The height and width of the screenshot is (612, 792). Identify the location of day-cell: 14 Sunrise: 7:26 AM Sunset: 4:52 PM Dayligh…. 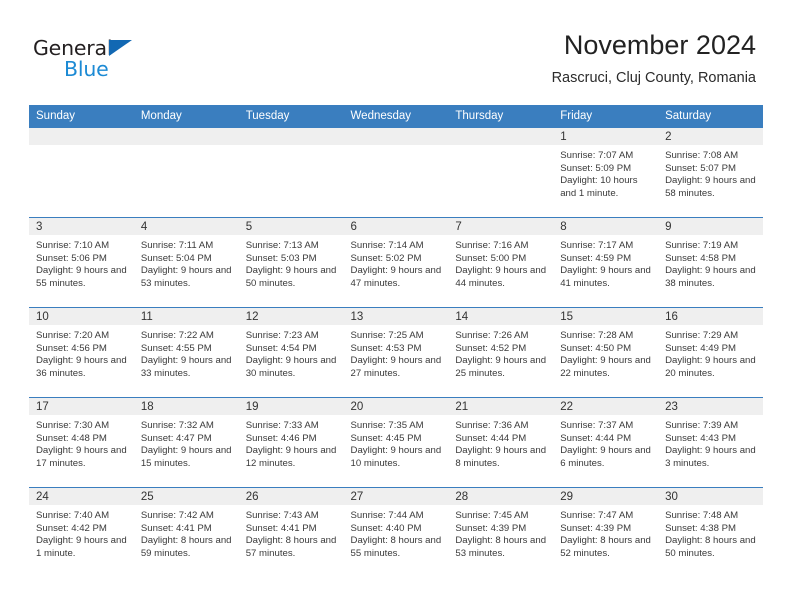
(501, 352).